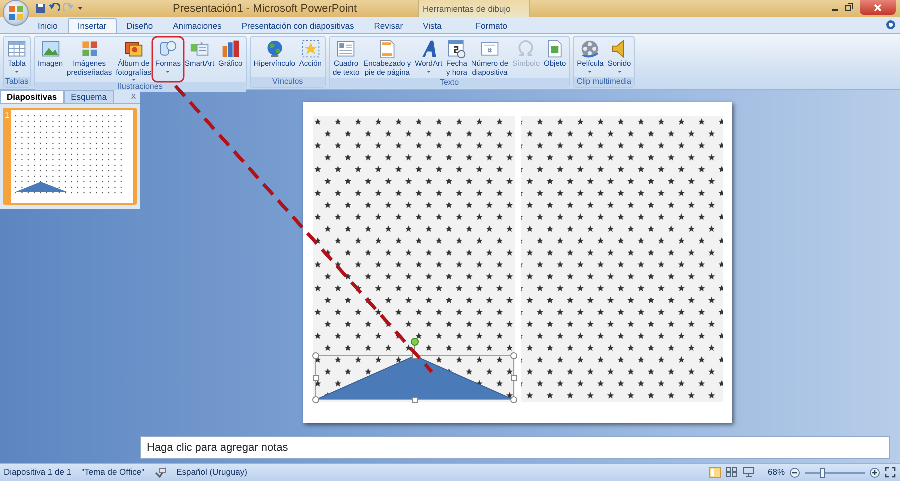 The height and width of the screenshot is (481, 900). What do you see at coordinates (54, 8) in the screenshot?
I see `undo-icon` at bounding box center [54, 8].